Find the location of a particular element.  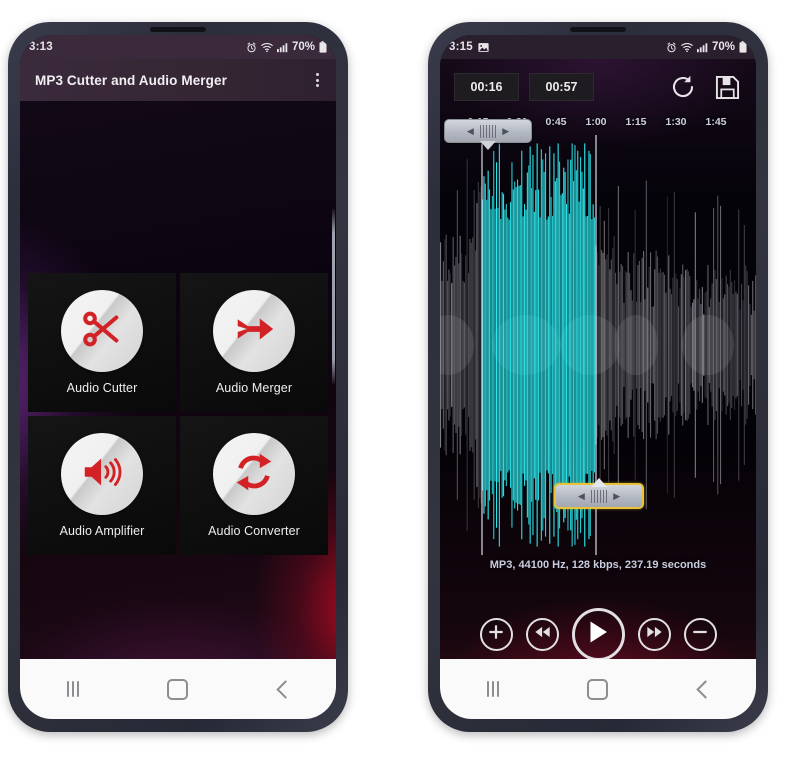

status-time: 3:15 is located at coordinates (461, 47).